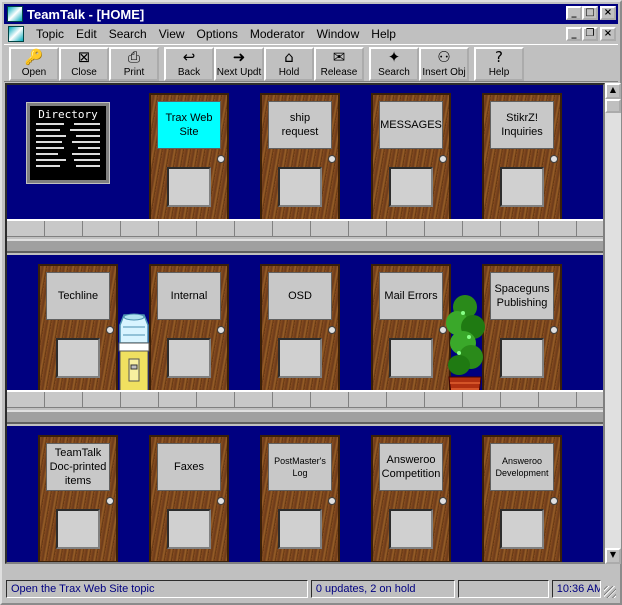 This screenshot has width=622, height=605. I want to click on hold-button: ⌂ Hold, so click(289, 64).